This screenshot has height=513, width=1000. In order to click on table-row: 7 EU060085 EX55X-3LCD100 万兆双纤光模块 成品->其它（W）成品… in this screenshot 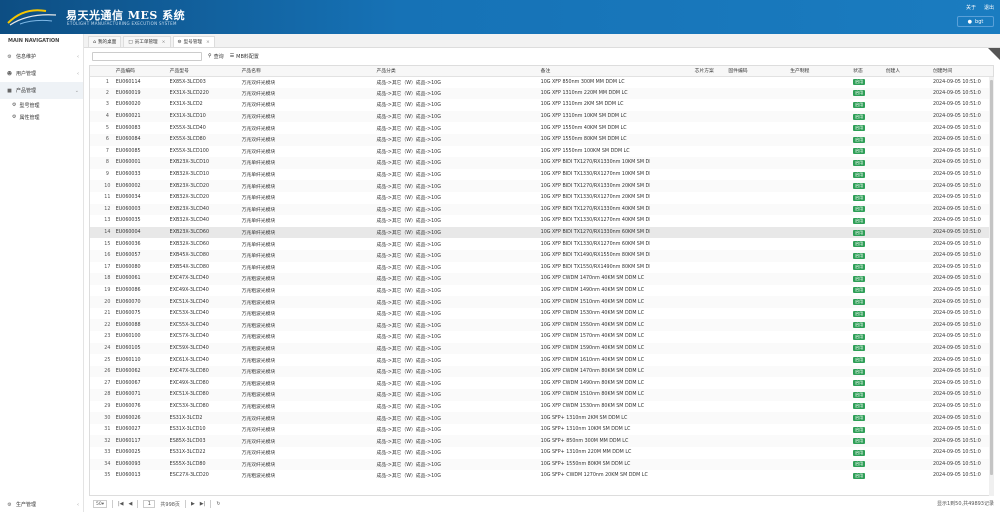, I will do `click(541, 152)`.